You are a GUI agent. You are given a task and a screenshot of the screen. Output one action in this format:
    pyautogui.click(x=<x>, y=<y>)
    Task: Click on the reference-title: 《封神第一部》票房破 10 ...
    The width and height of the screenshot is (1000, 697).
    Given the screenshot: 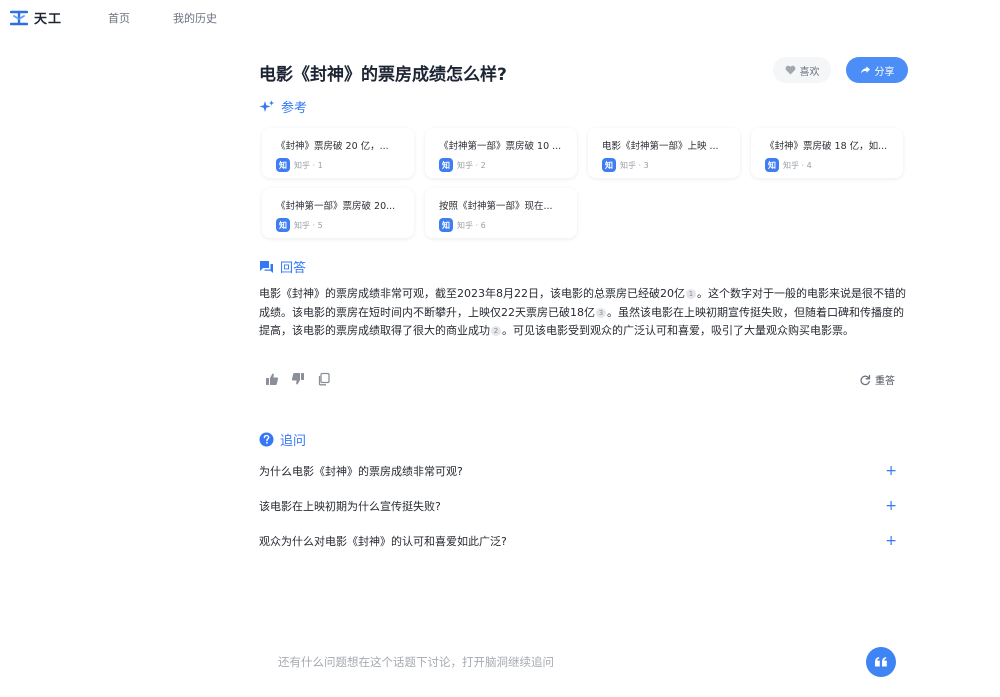 What is the action you would take?
    pyautogui.click(x=500, y=146)
    